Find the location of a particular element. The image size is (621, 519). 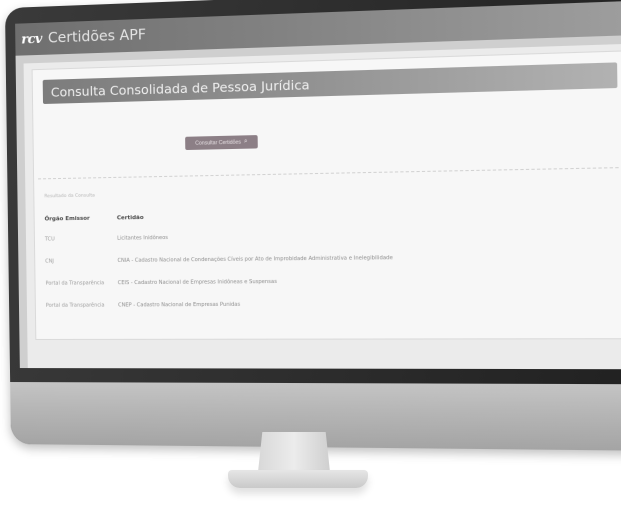

column-header-issuer: Órgão Emissor is located at coordinates (67, 219).